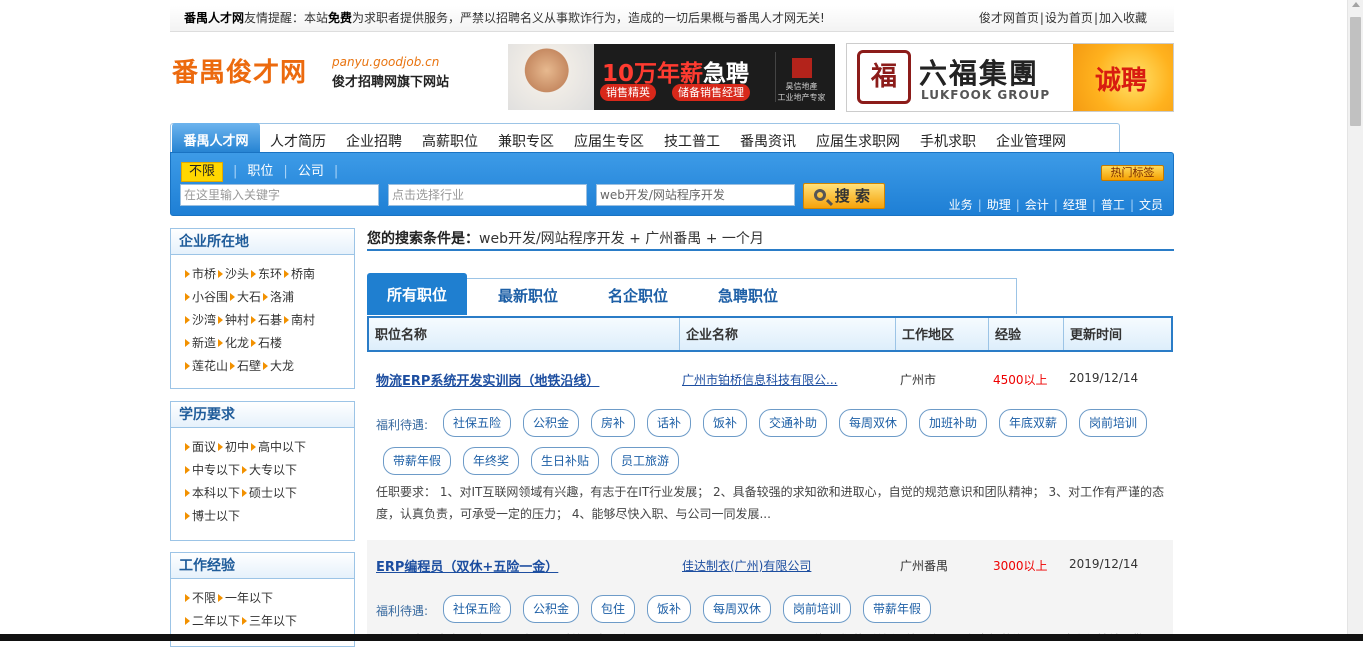  I want to click on hot-tag-link: 经理, so click(1075, 205).